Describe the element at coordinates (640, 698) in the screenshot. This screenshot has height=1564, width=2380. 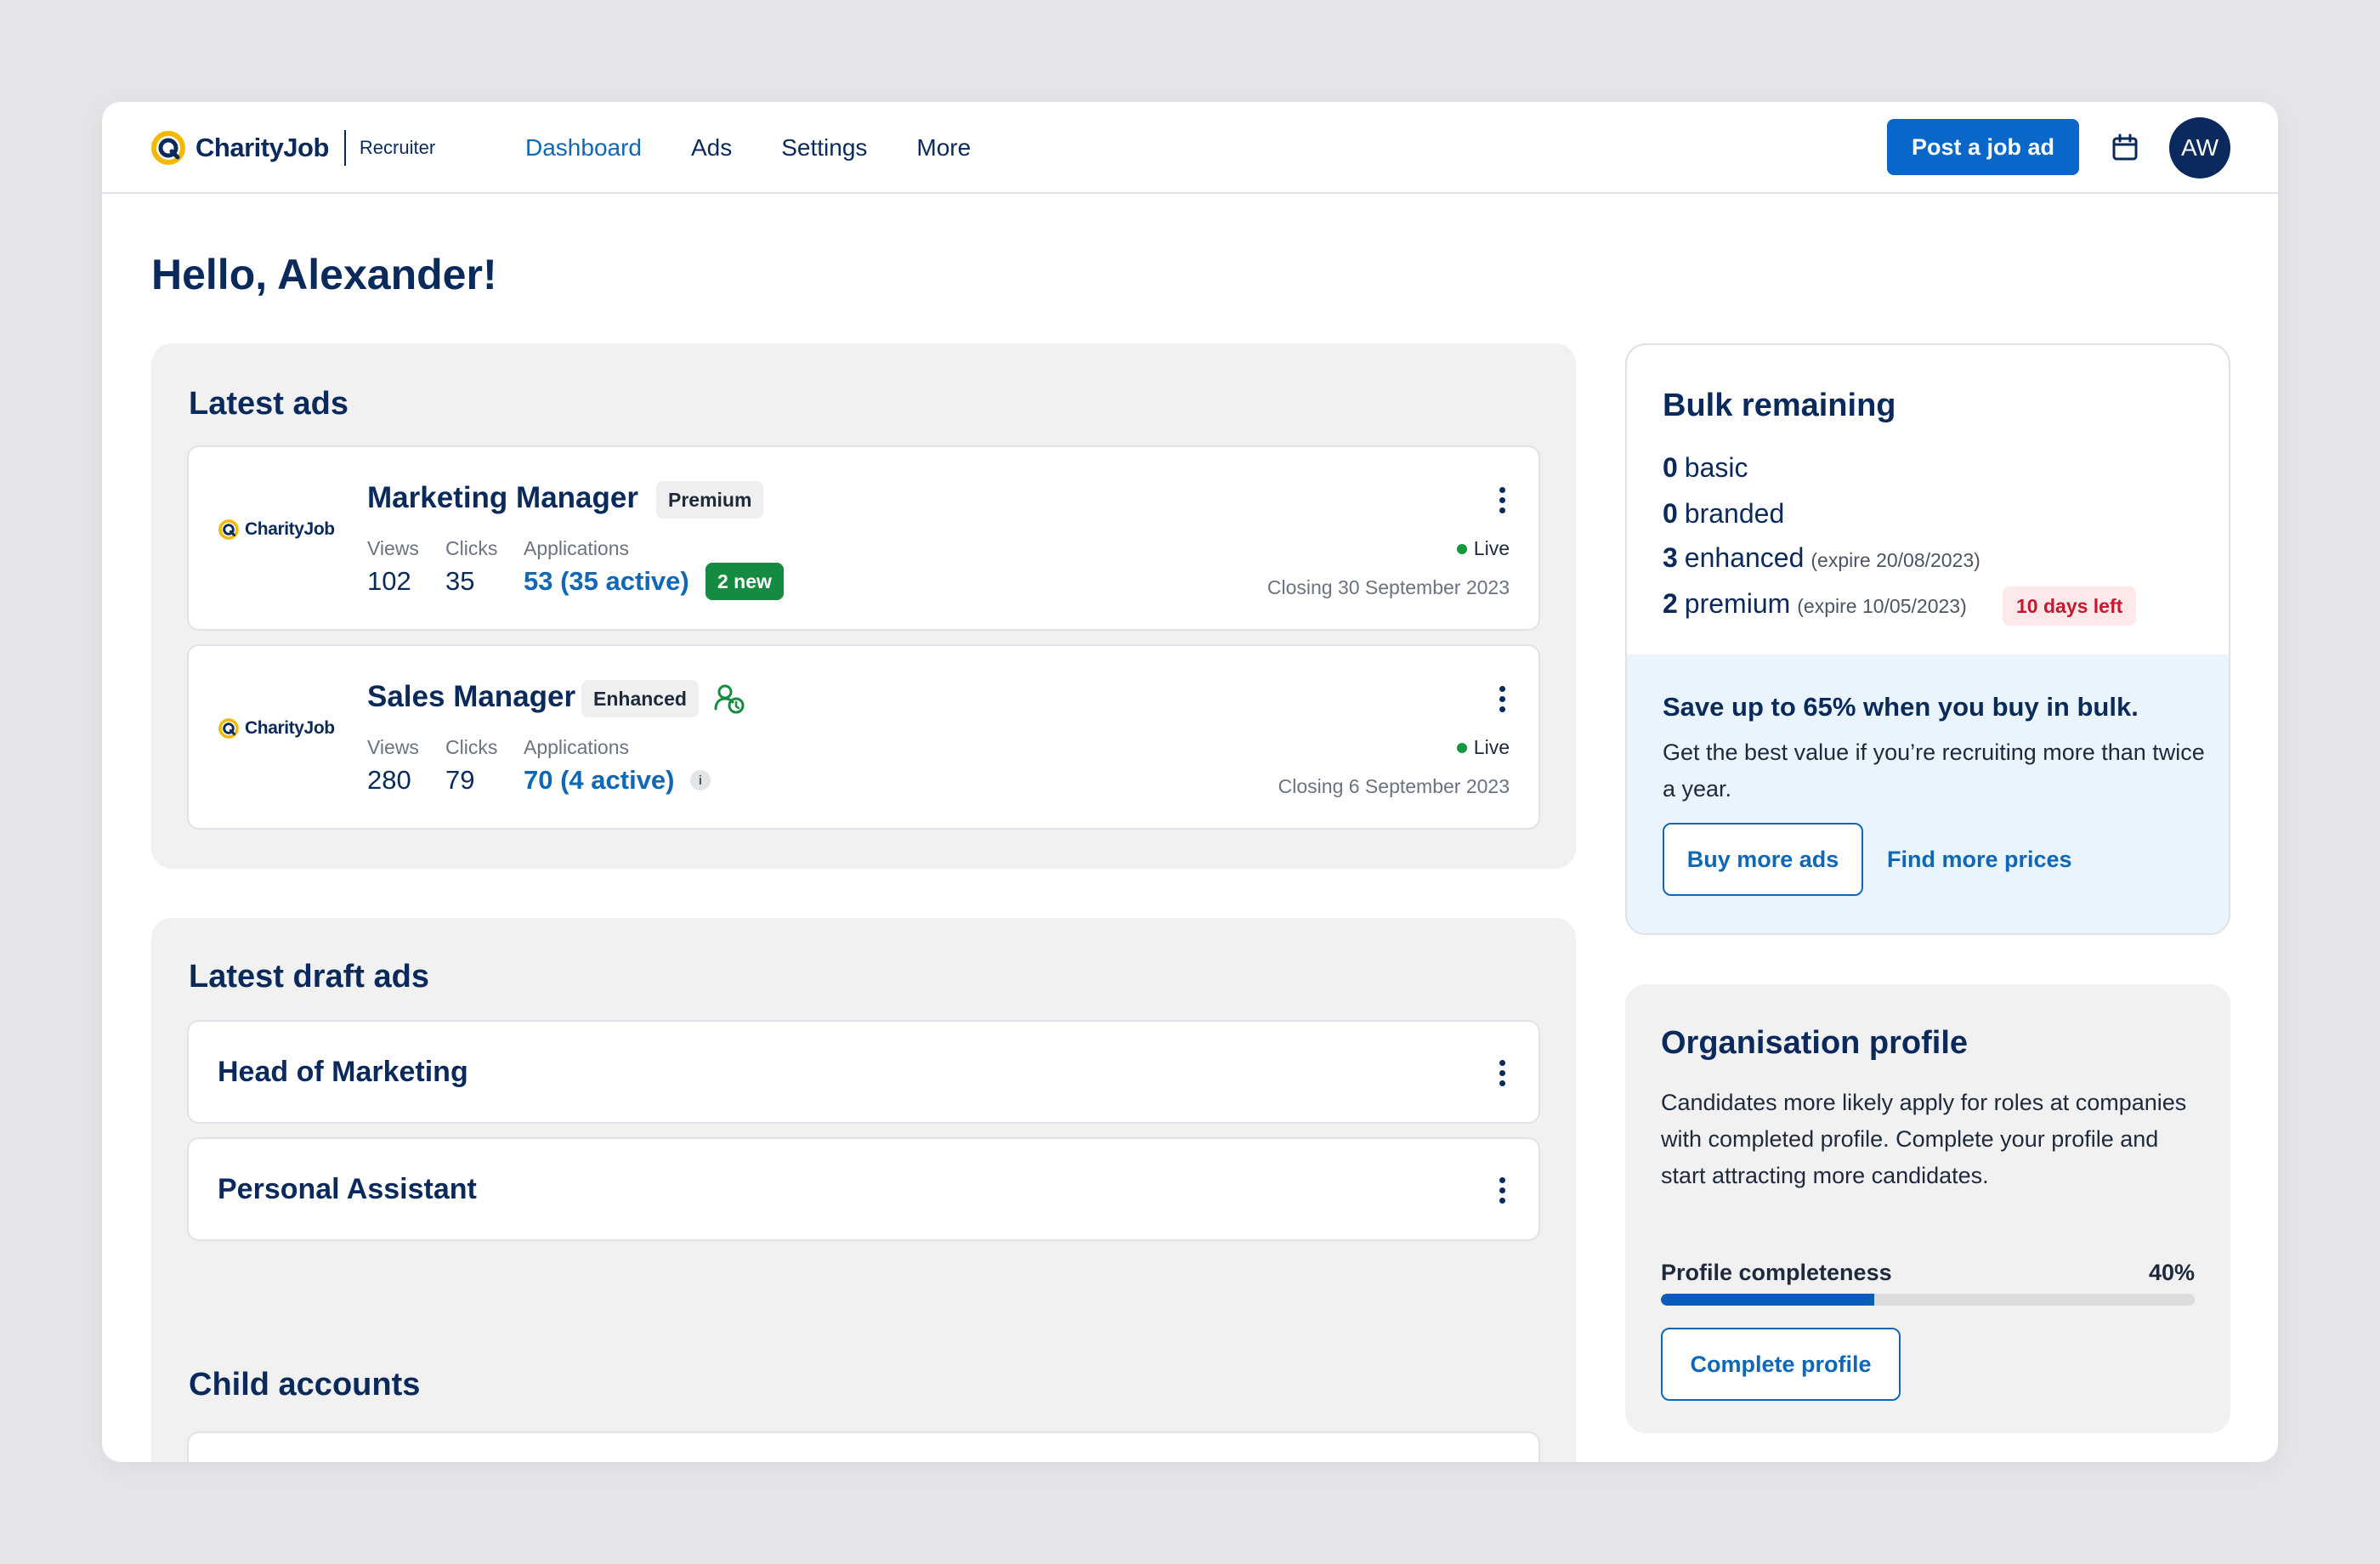
I see `ad-tier-tag: Enhanced` at that location.